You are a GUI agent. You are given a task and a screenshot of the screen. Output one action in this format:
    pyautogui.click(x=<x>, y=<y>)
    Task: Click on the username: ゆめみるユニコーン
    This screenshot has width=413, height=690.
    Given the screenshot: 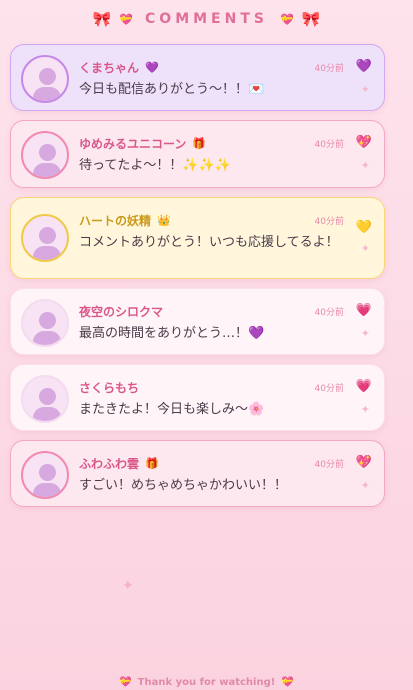 What is the action you would take?
    pyautogui.click(x=133, y=144)
    